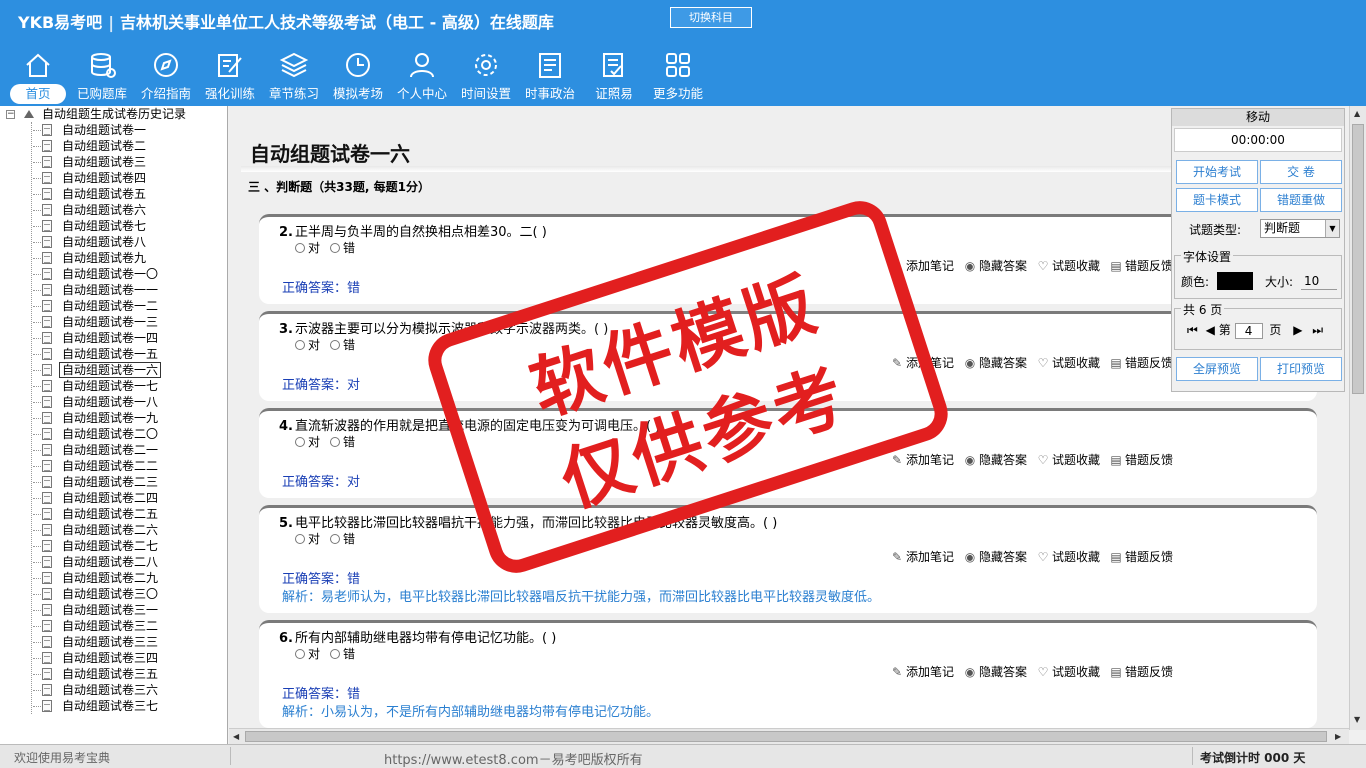  Describe the element at coordinates (711, 17) in the screenshot. I see `switch-subject-button: 切换科目` at that location.